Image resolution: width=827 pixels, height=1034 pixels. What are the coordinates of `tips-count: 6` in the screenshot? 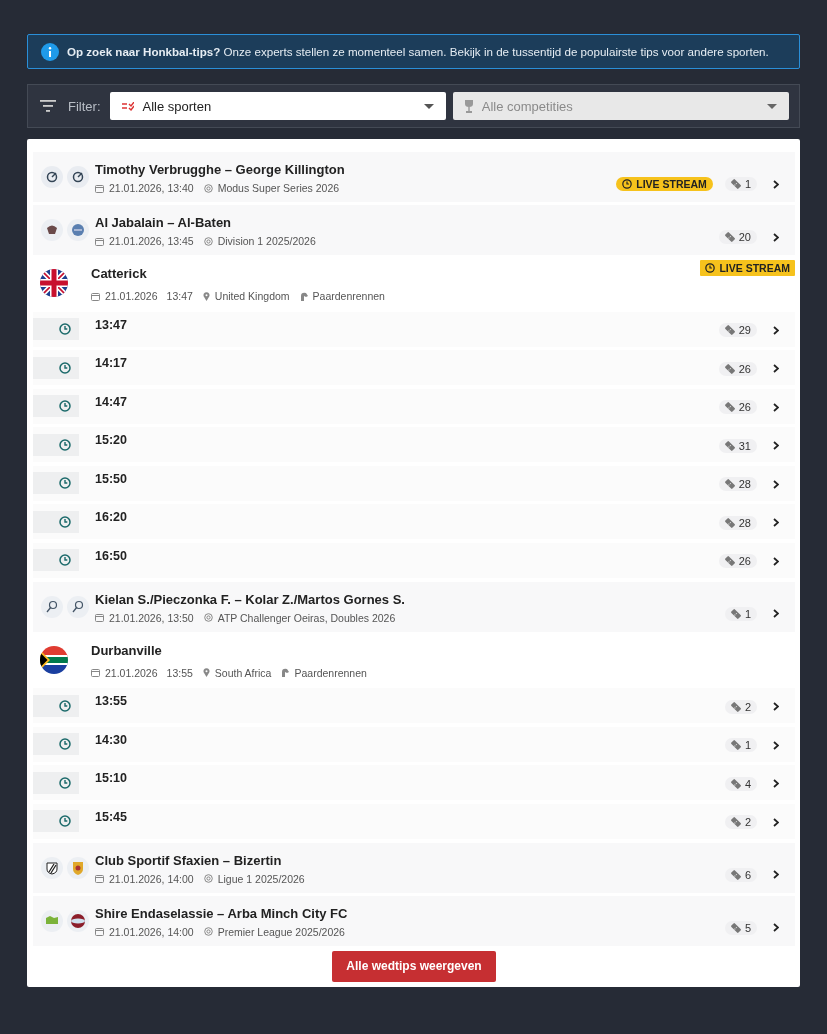 It's located at (740, 874).